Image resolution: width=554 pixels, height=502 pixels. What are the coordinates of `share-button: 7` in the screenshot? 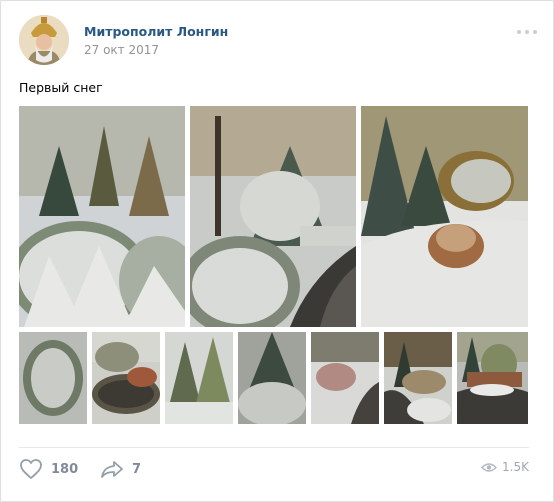 It's located at (120, 469).